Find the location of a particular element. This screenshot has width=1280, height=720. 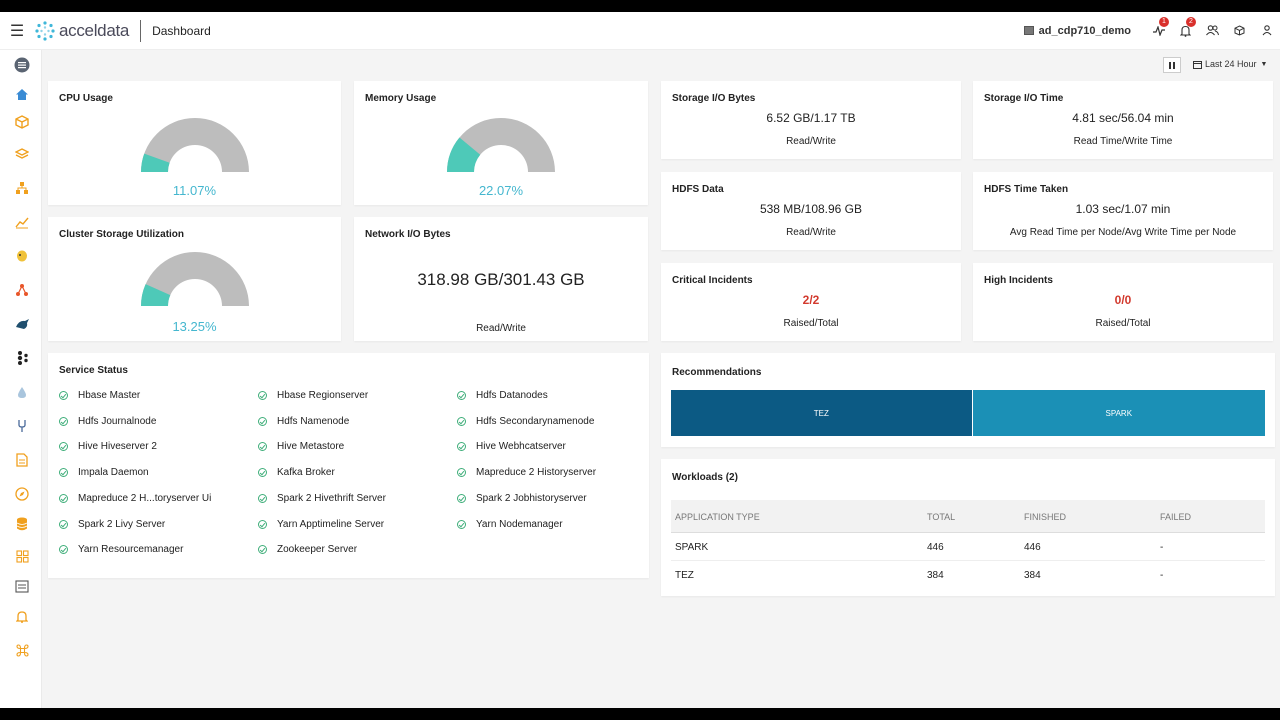

document-icon is located at coordinates (22, 460).